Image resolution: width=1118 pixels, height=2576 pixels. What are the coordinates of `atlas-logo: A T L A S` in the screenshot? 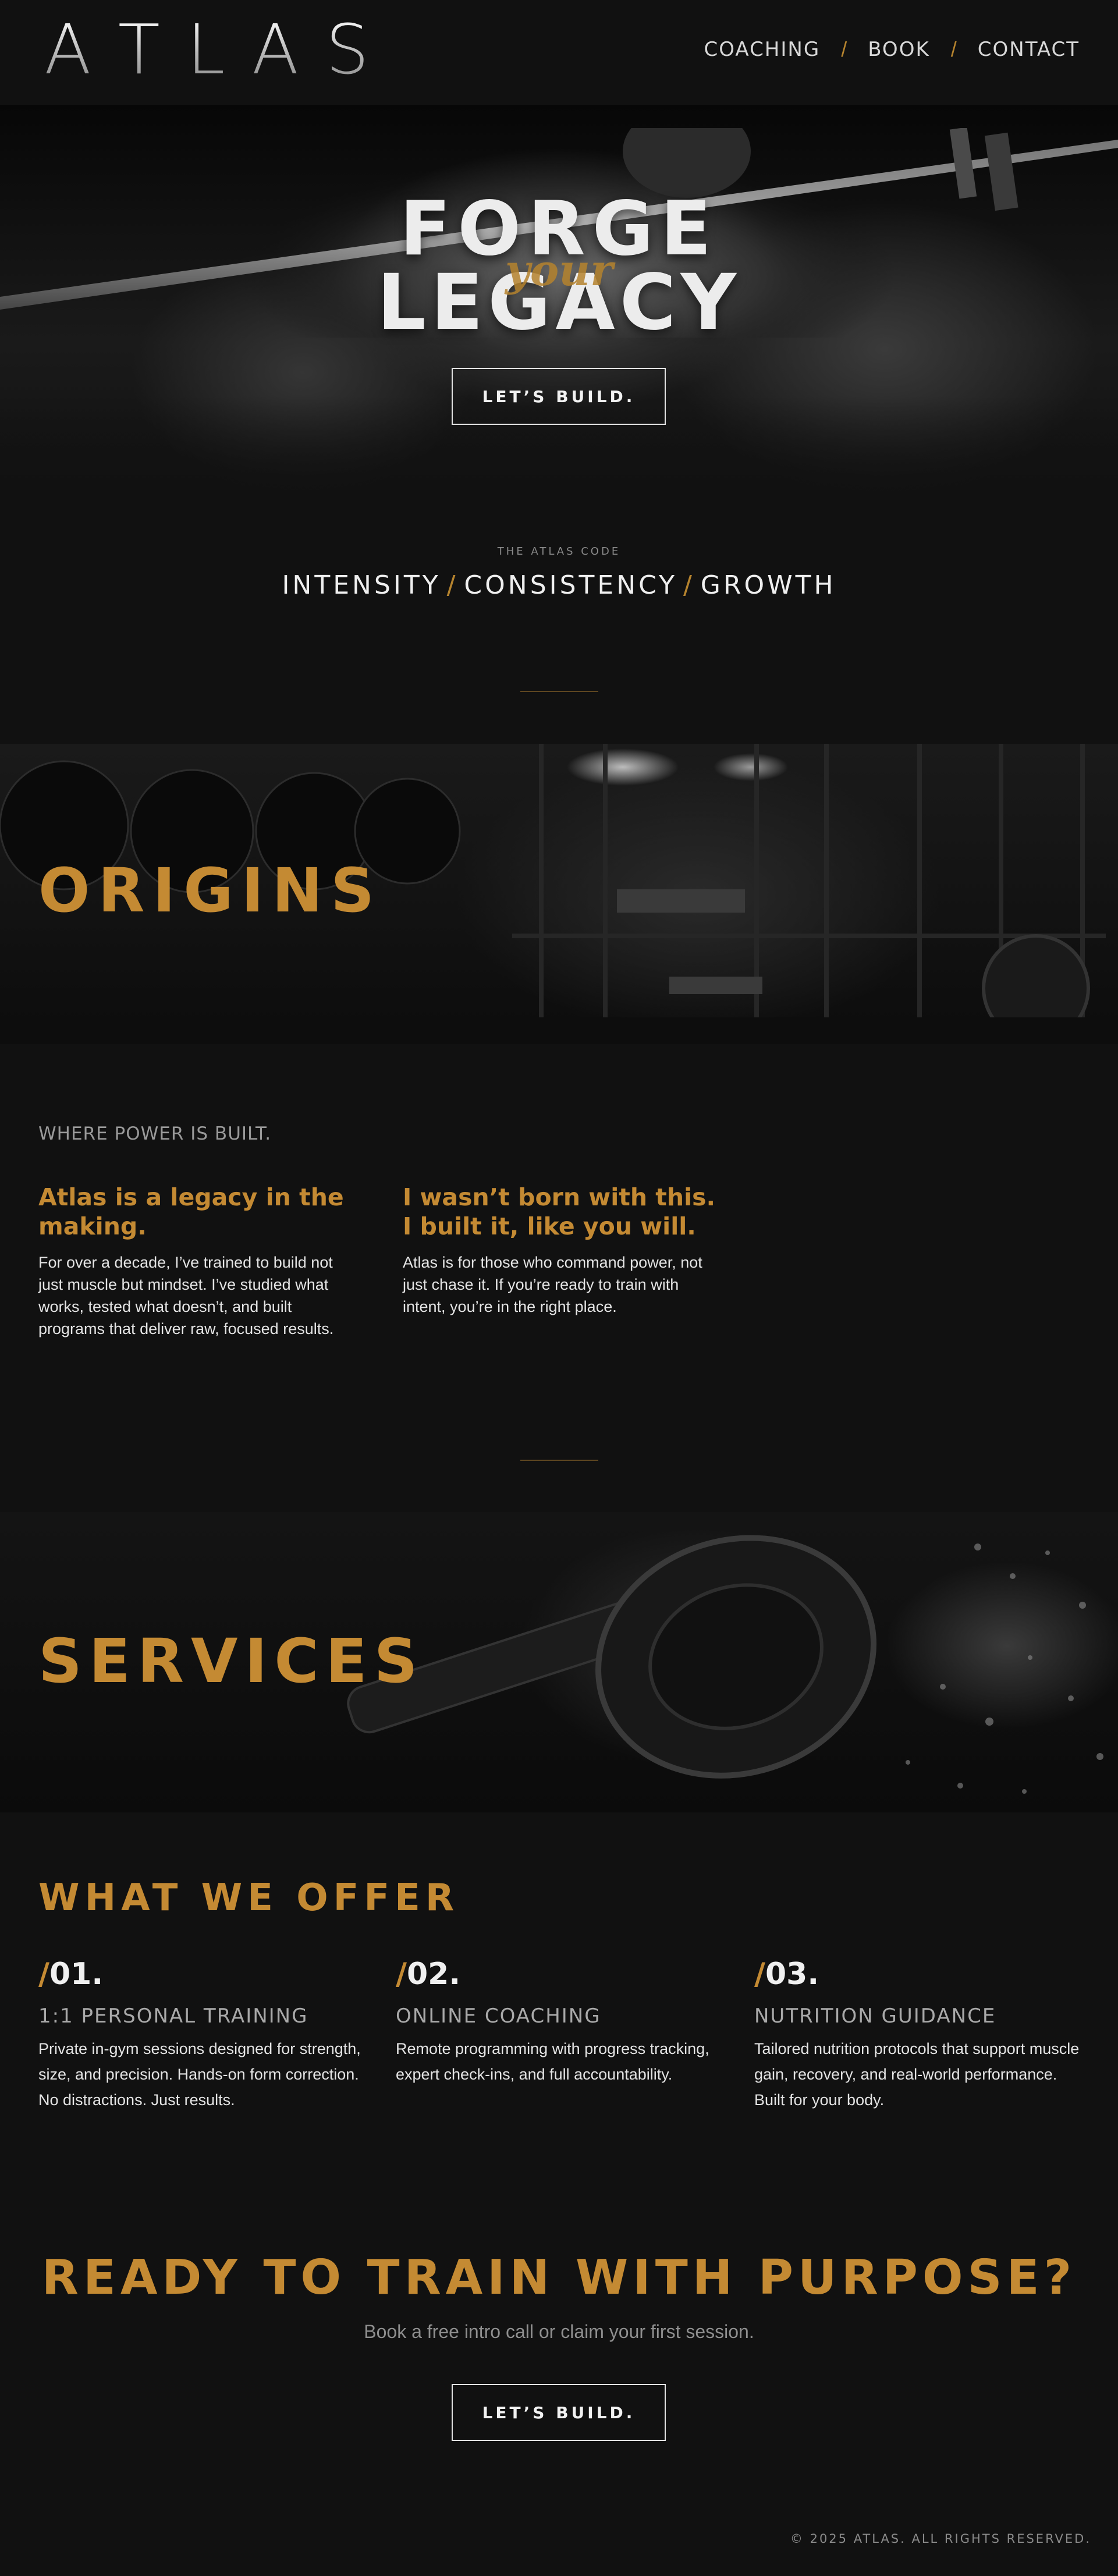 It's located at (212, 50).